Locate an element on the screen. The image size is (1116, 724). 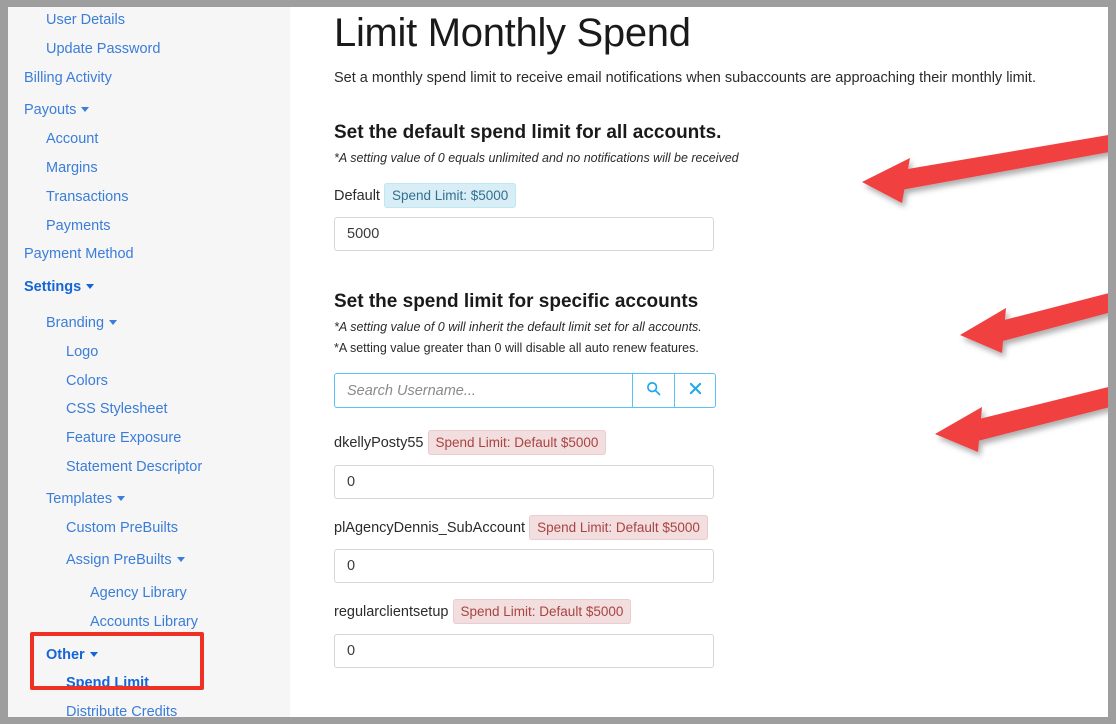
sidebar-item-label: Settings is located at coordinates (53, 287).